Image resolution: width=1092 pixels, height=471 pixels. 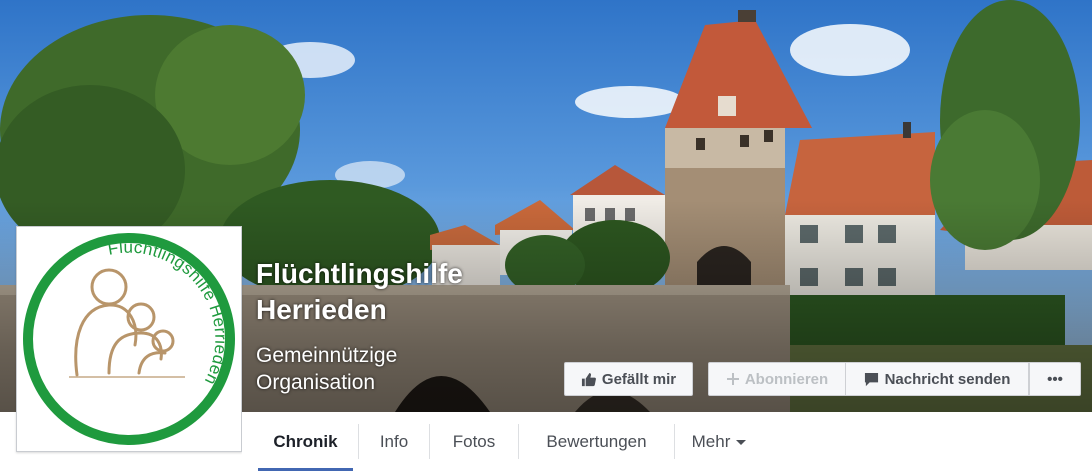 I want to click on ellipsis-icon: •••, so click(x=1055, y=379).